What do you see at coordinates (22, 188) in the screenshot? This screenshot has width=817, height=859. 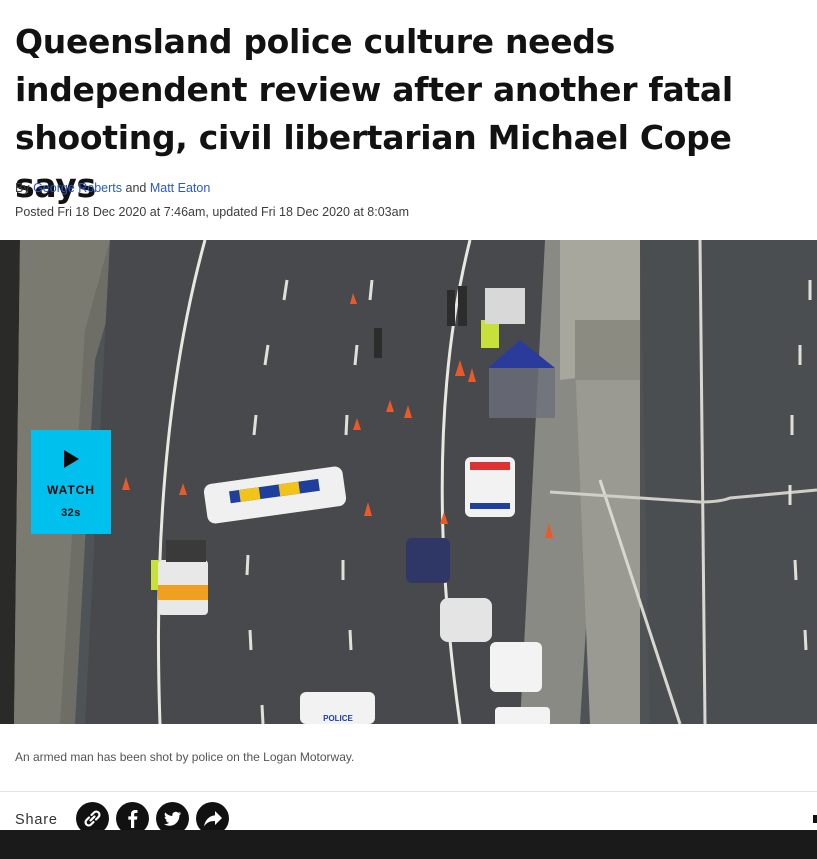 I see `byline-prefix: By` at bounding box center [22, 188].